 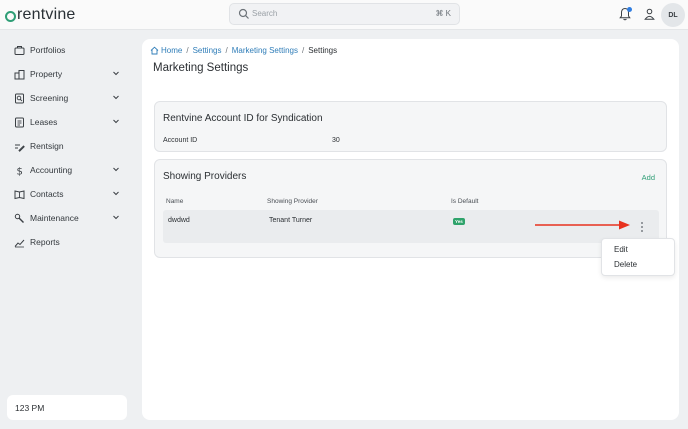 I want to click on column-header-name: Name, so click(x=175, y=201).